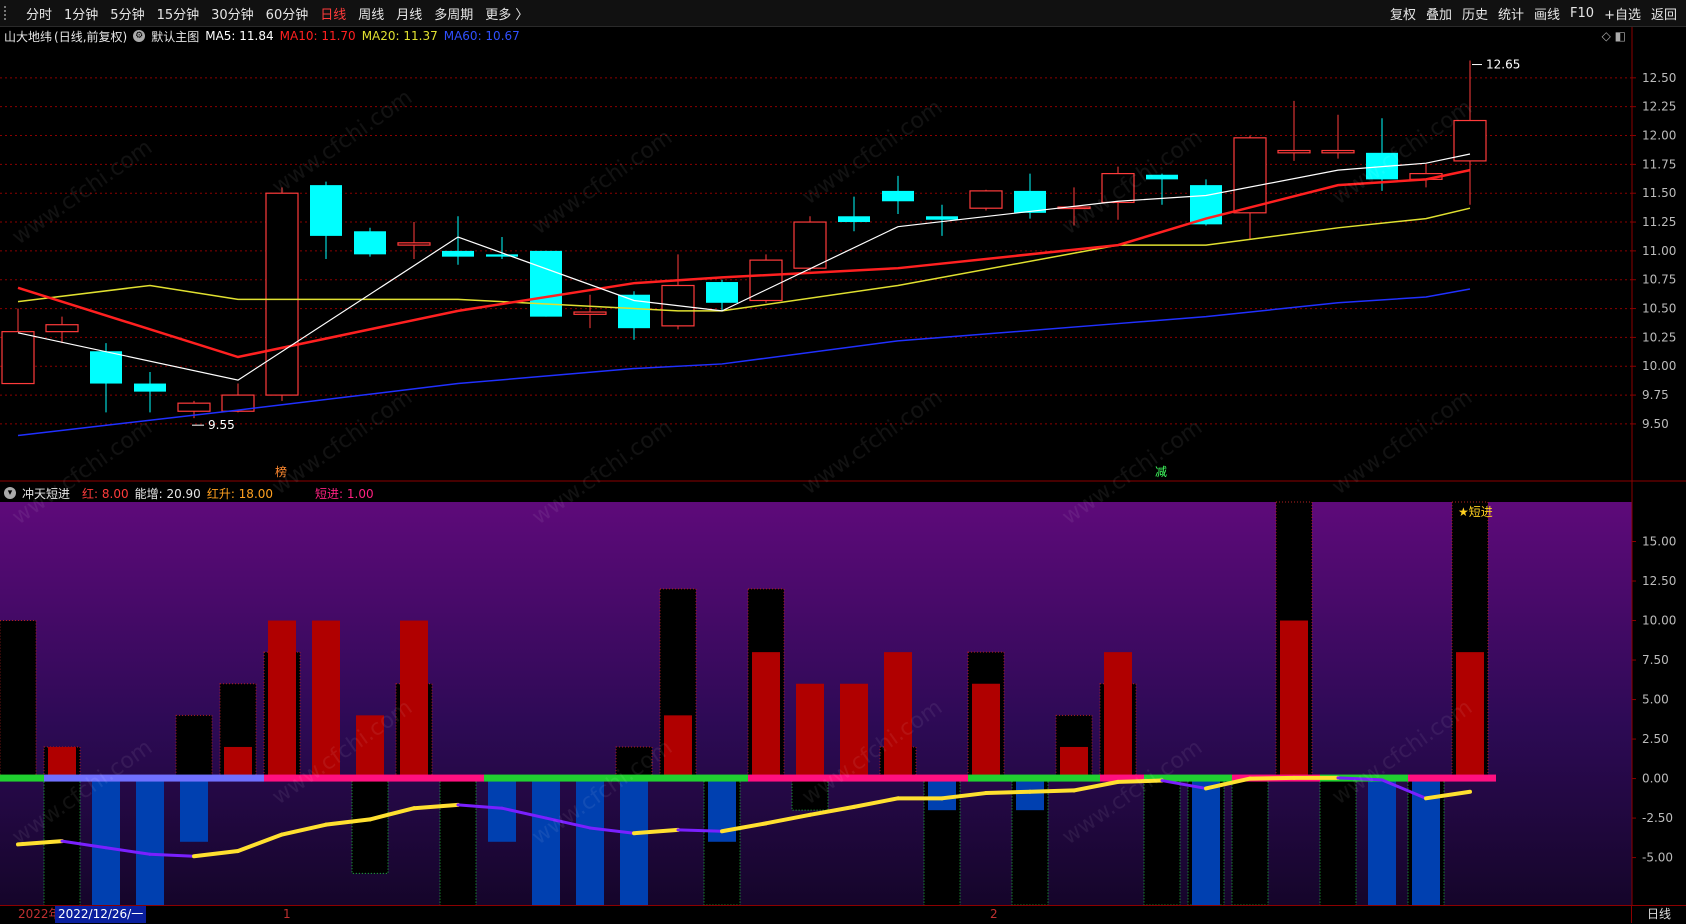 This screenshot has width=1686, height=924. Describe the element at coordinates (1622, 13) in the screenshot. I see `add-watchlist-button: +自选` at that location.